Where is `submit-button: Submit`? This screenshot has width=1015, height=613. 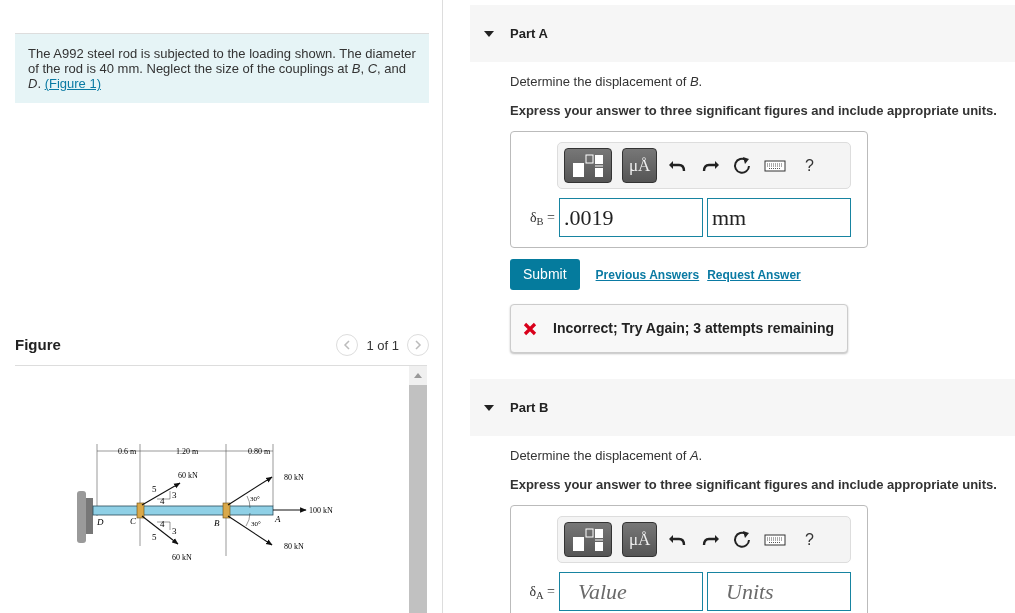 submit-button: Submit is located at coordinates (545, 274).